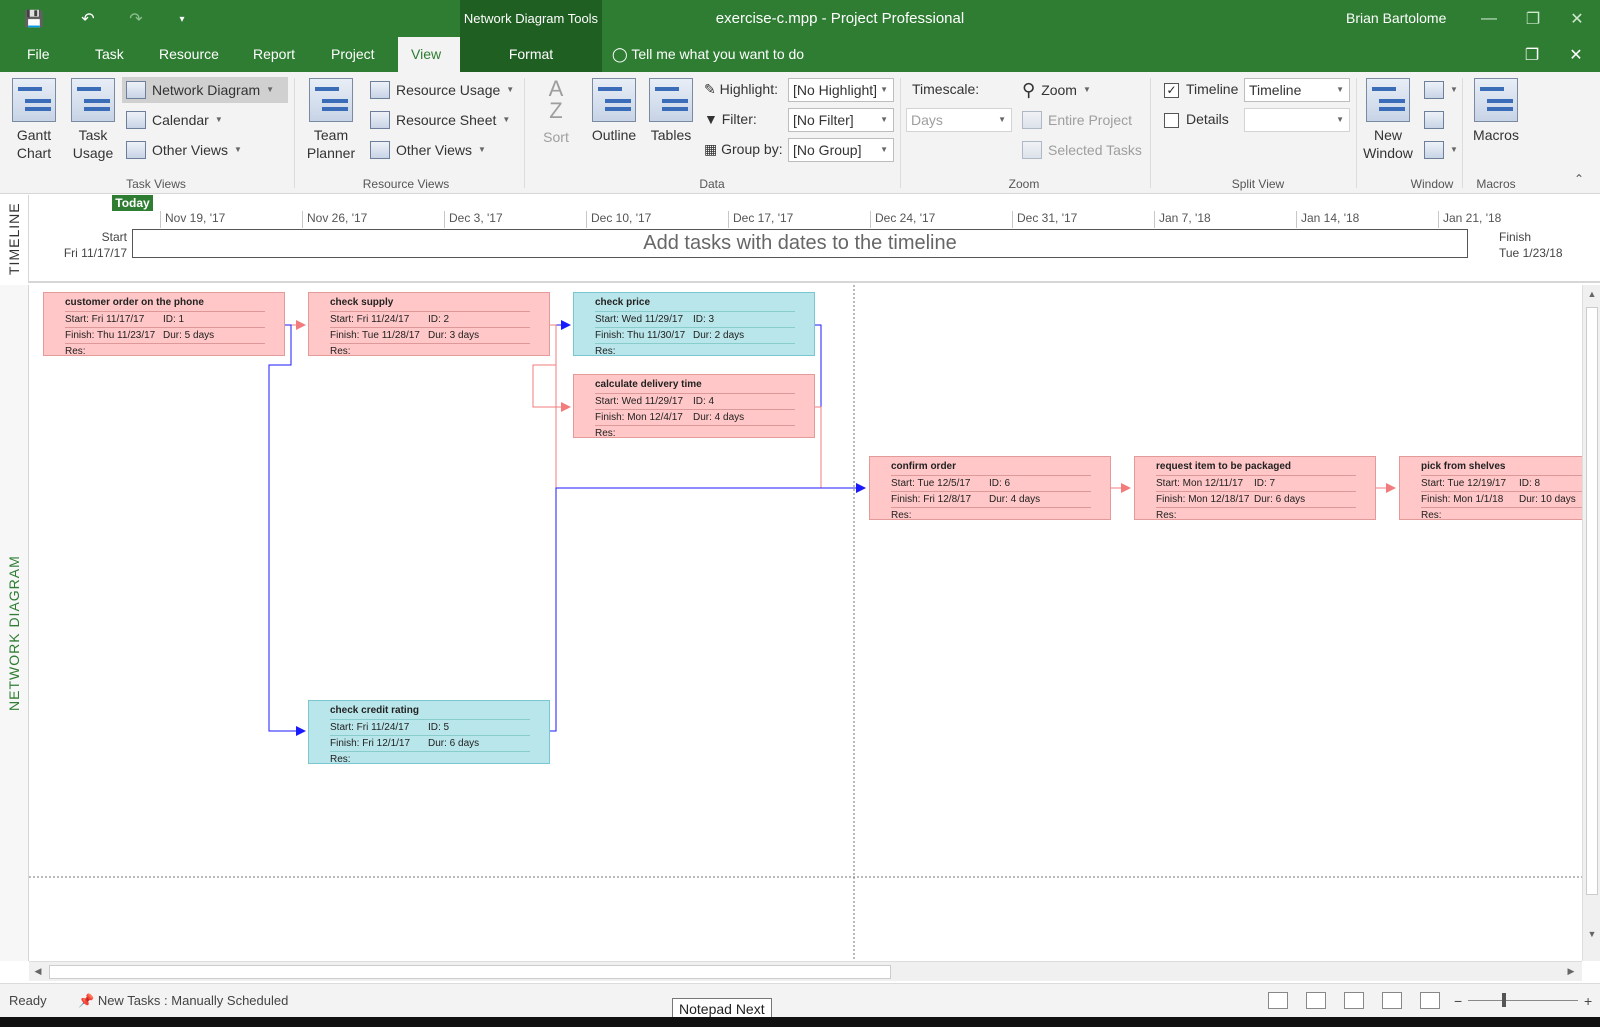  Describe the element at coordinates (959, 120) in the screenshot. I see `timescale-select: Days ▼` at that location.